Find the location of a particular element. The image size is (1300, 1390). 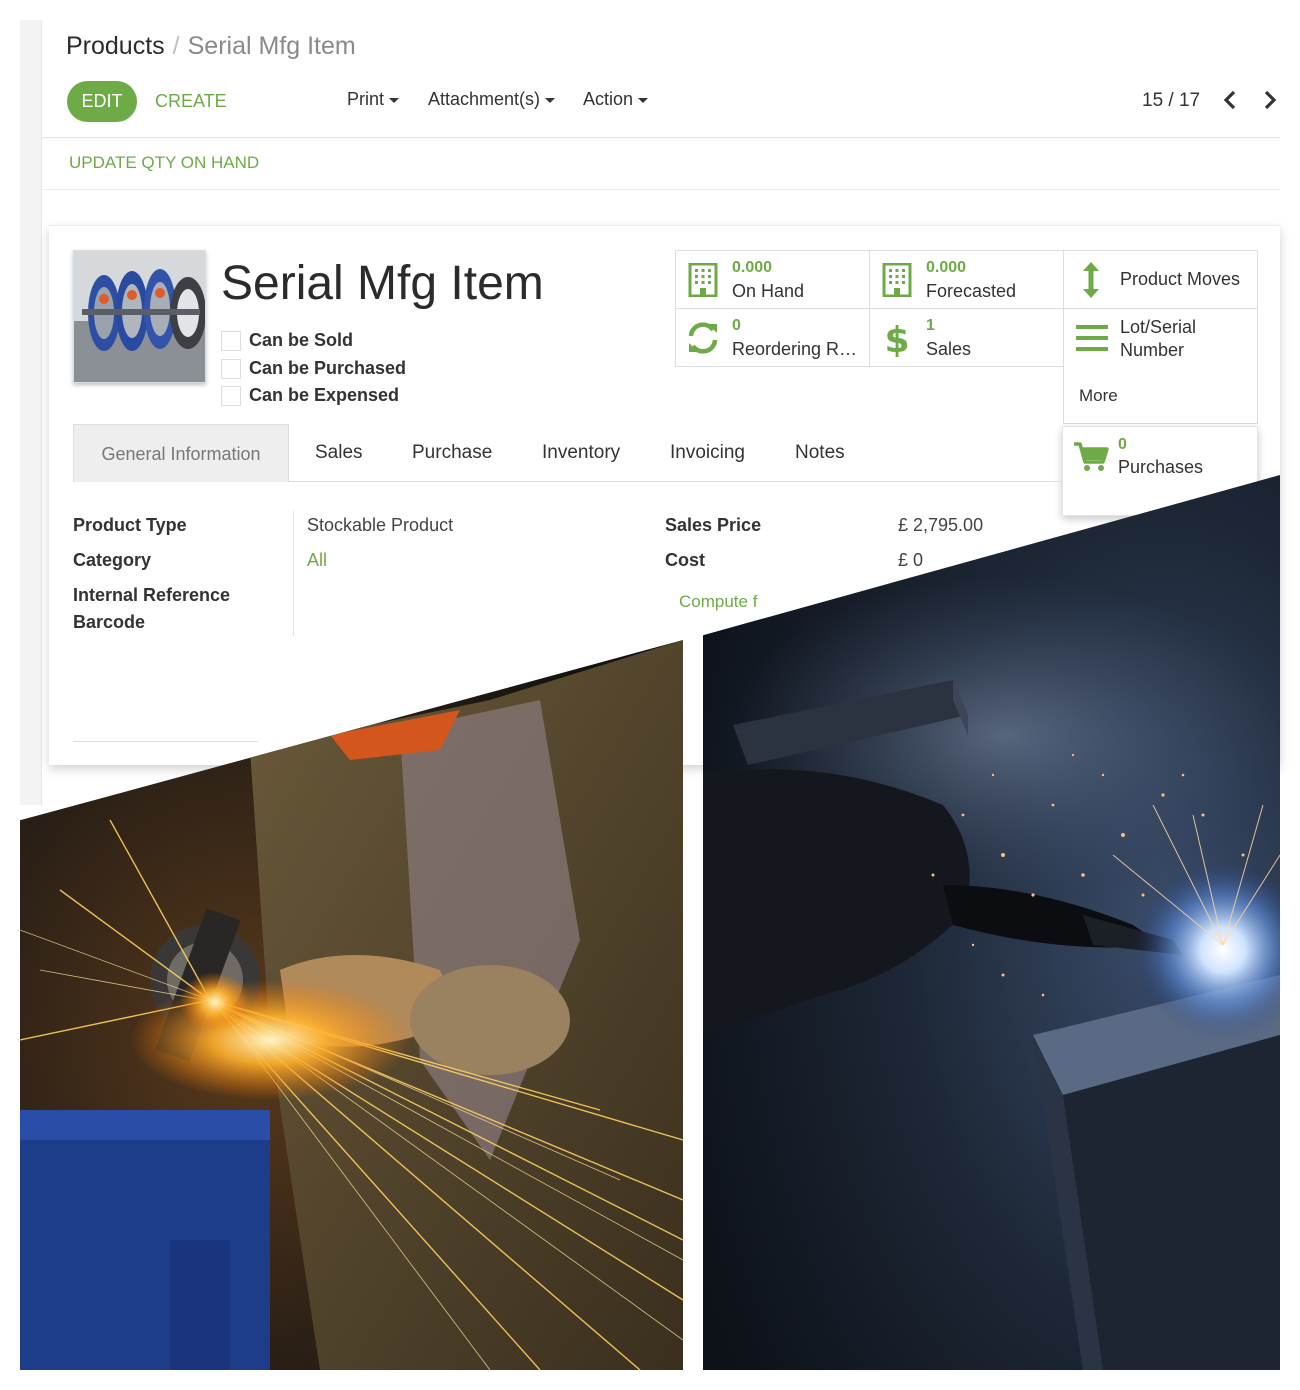

tab-notes: Notes is located at coordinates (820, 453).